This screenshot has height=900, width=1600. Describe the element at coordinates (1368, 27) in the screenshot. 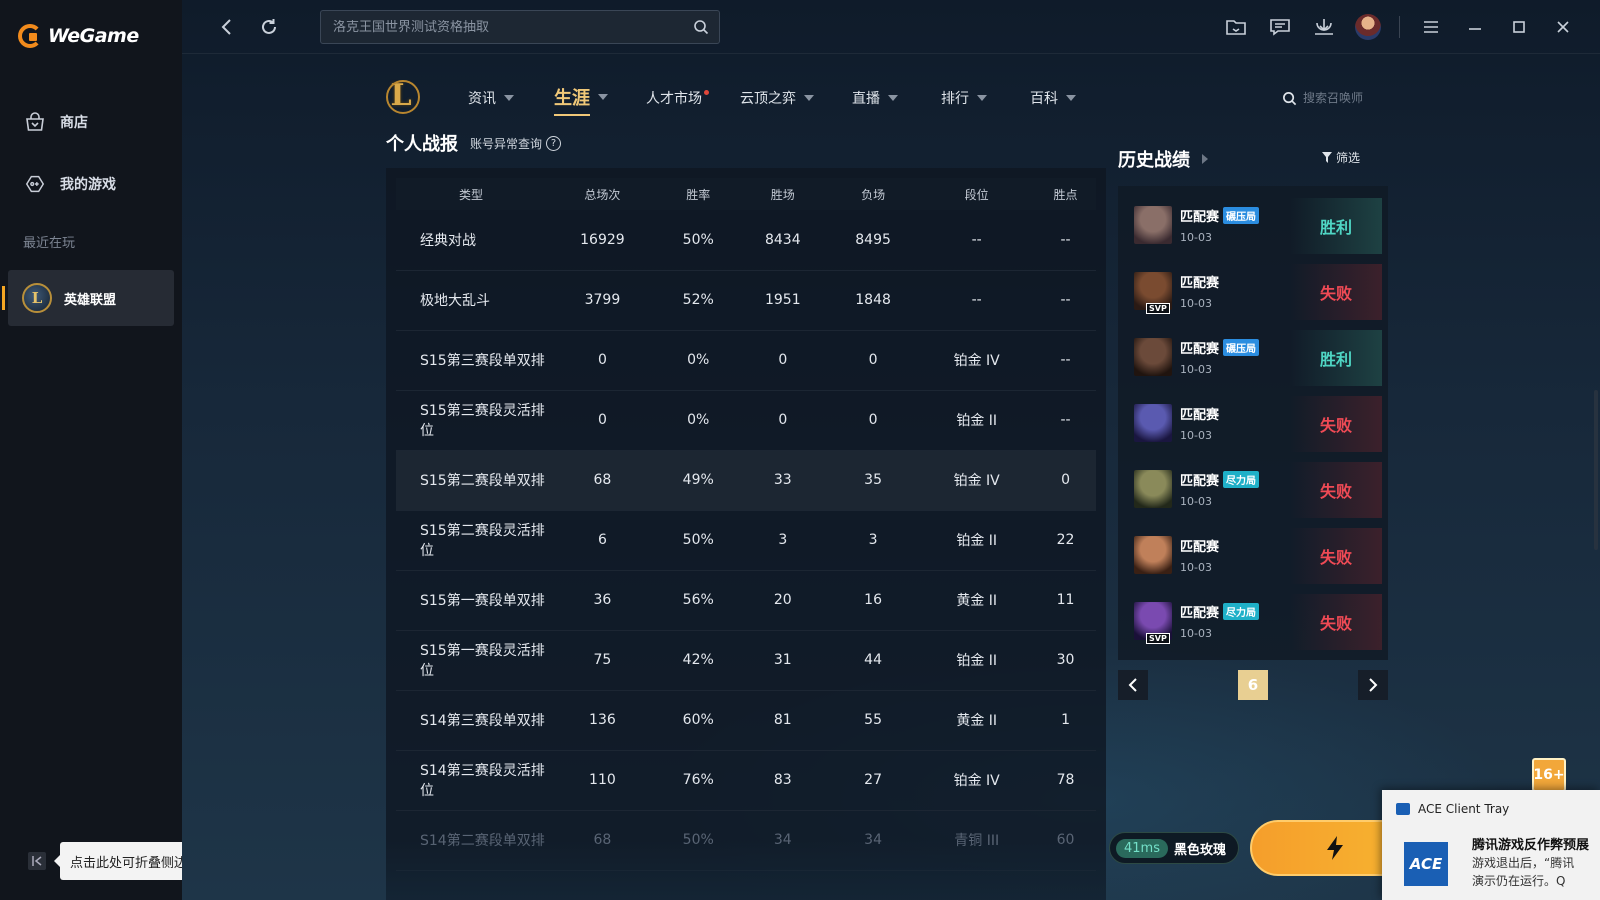

I see `user-avatar` at that location.